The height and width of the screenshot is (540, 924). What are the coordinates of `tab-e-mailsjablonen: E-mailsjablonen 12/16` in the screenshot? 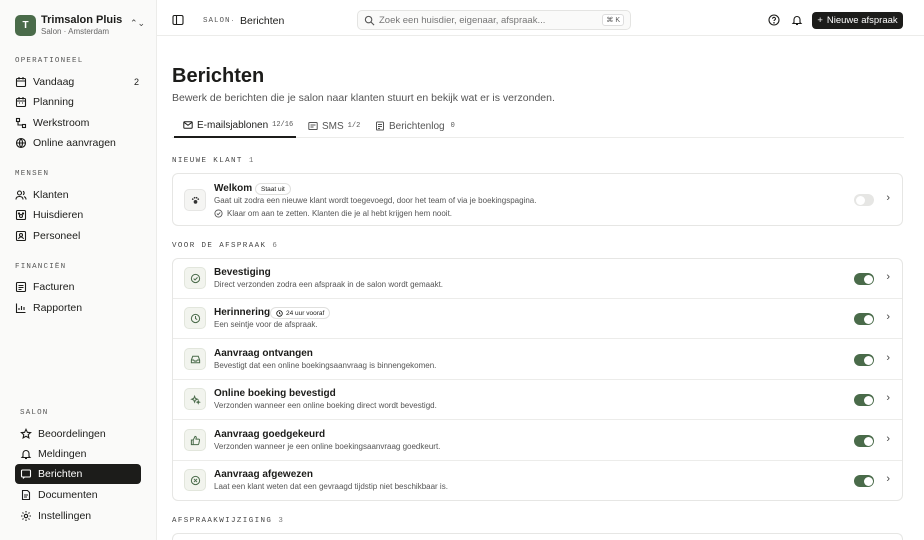 It's located at (235, 126).